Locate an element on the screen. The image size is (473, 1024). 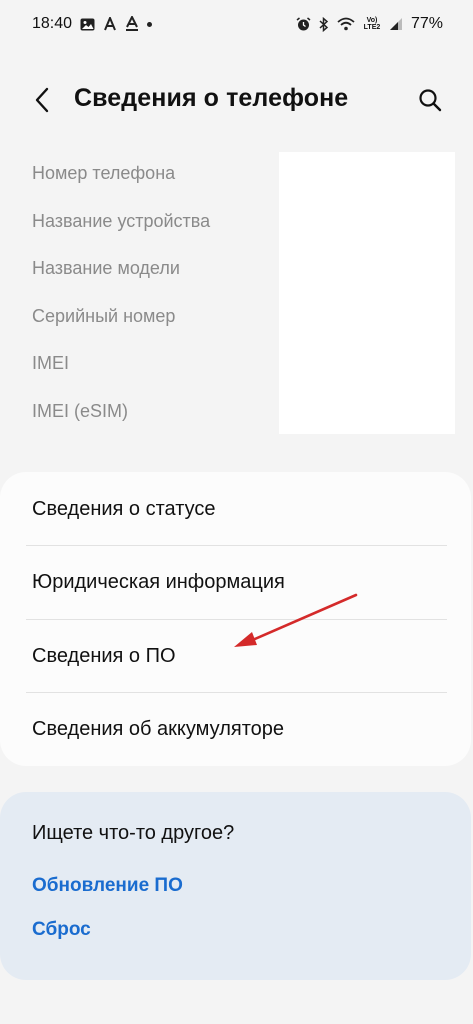
app-bar: Сведения о телефоне is located at coordinates (236, 100).